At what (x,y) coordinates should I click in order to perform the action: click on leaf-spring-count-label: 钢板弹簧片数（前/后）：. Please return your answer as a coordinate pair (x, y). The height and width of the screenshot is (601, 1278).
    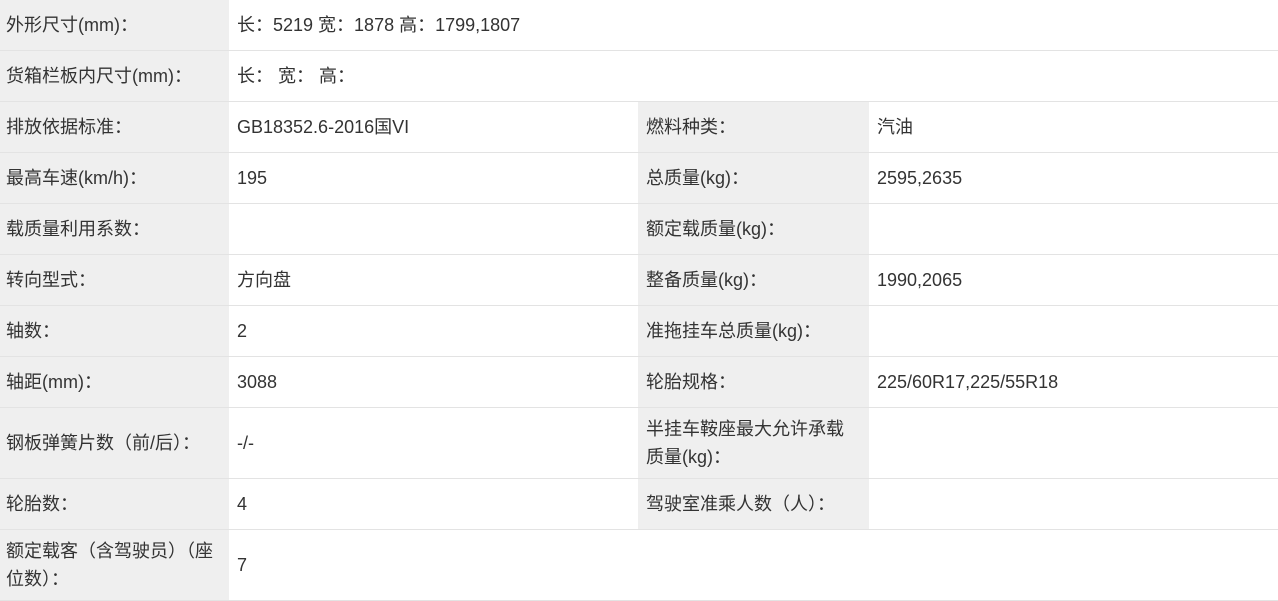
    Looking at the image, I should click on (114, 443).